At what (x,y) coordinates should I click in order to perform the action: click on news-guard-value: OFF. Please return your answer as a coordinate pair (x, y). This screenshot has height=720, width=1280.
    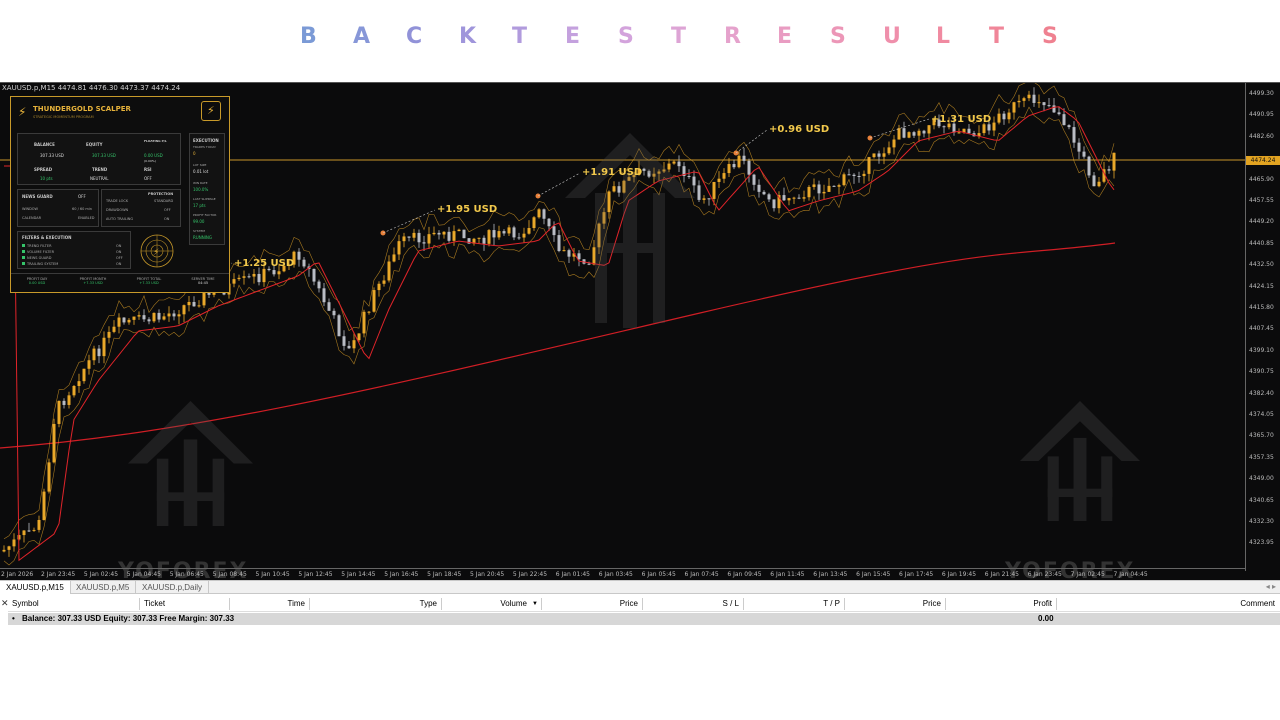
    Looking at the image, I should click on (82, 196).